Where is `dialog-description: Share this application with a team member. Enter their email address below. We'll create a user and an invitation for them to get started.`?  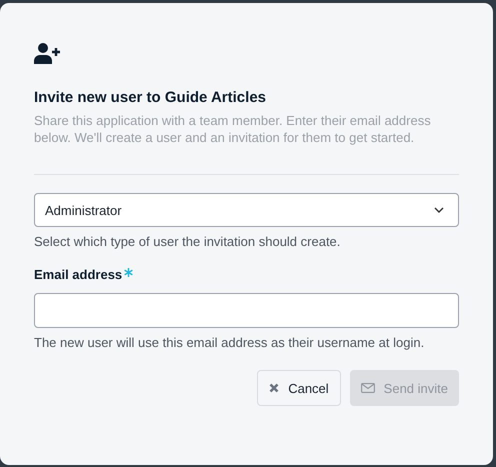 dialog-description: Share this application with a team member. Enter their email address below. We'll create a user and an invitation for them to get started. is located at coordinates (233, 129).